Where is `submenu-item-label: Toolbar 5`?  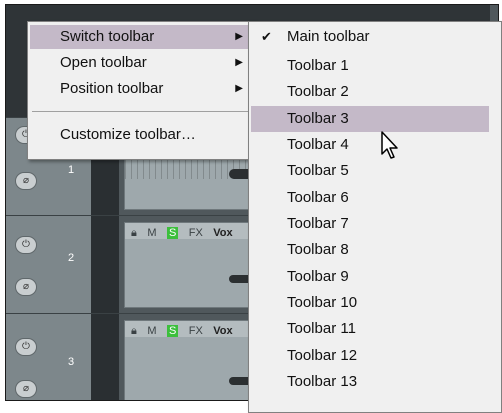
submenu-item-label: Toolbar 5 is located at coordinates (318, 170).